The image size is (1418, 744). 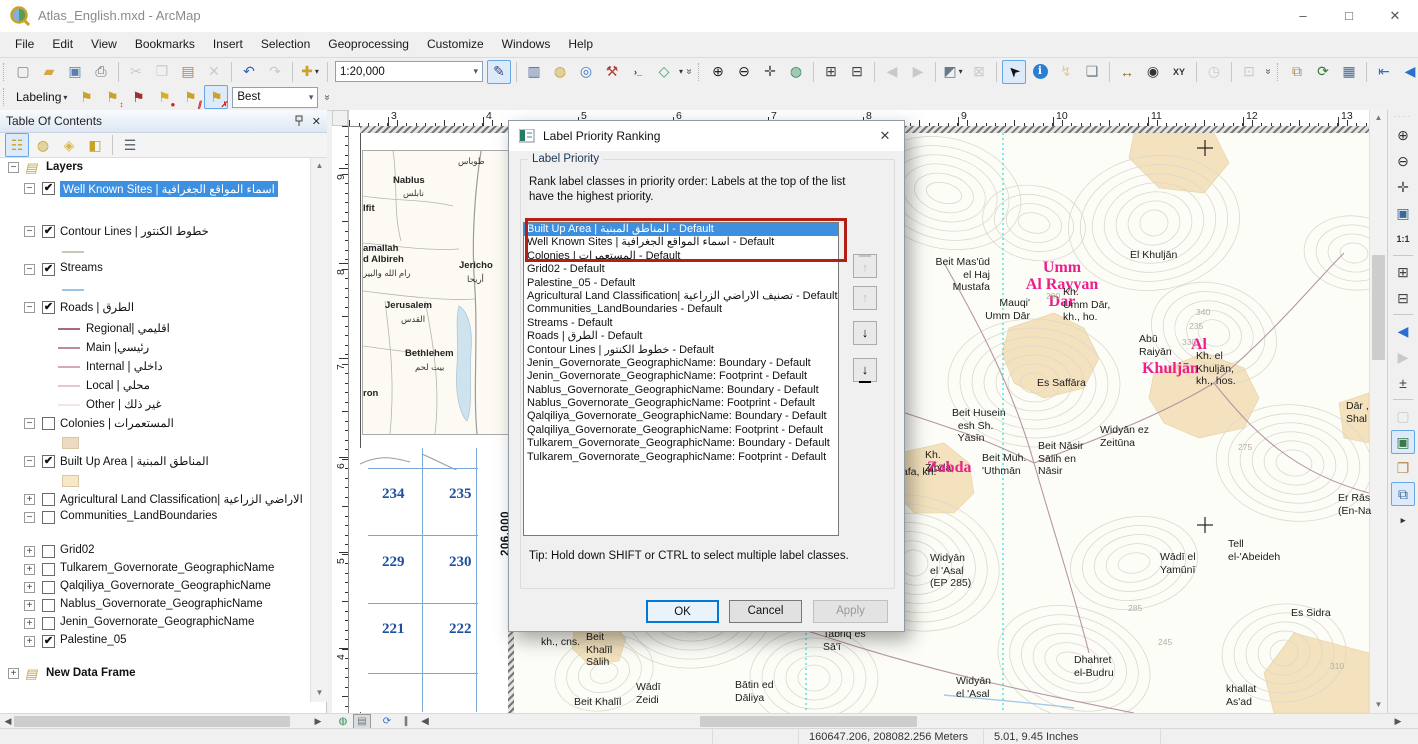 I want to click on dialog-close-icon: ✕, so click(x=885, y=136).